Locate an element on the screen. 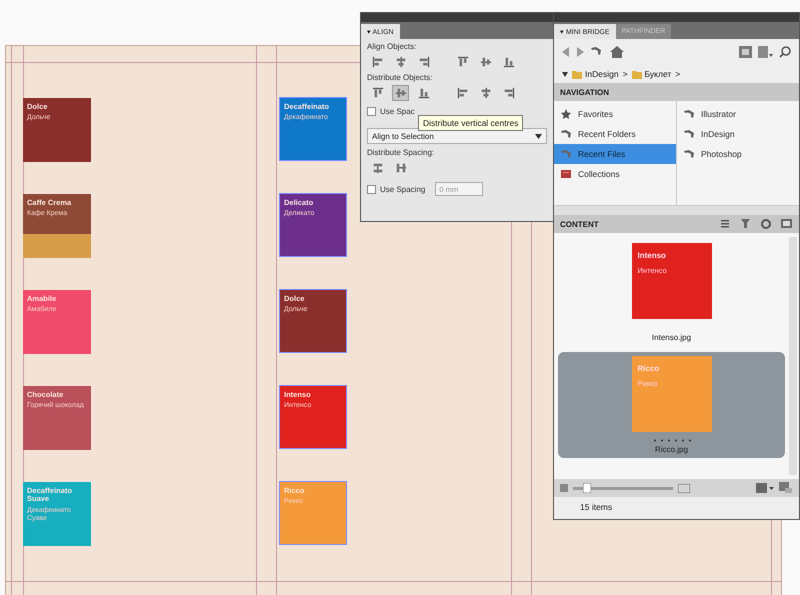 This screenshot has width=800, height=595. preview-icon is located at coordinates (787, 224).